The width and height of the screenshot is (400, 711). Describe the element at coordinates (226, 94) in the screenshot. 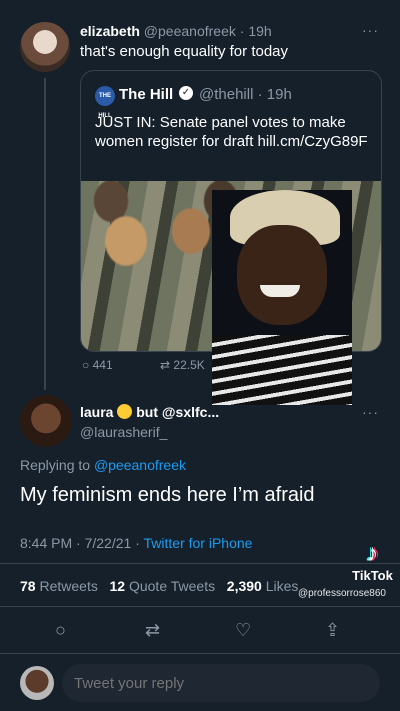

I see `quoted-tweet-handle: @thehill` at that location.